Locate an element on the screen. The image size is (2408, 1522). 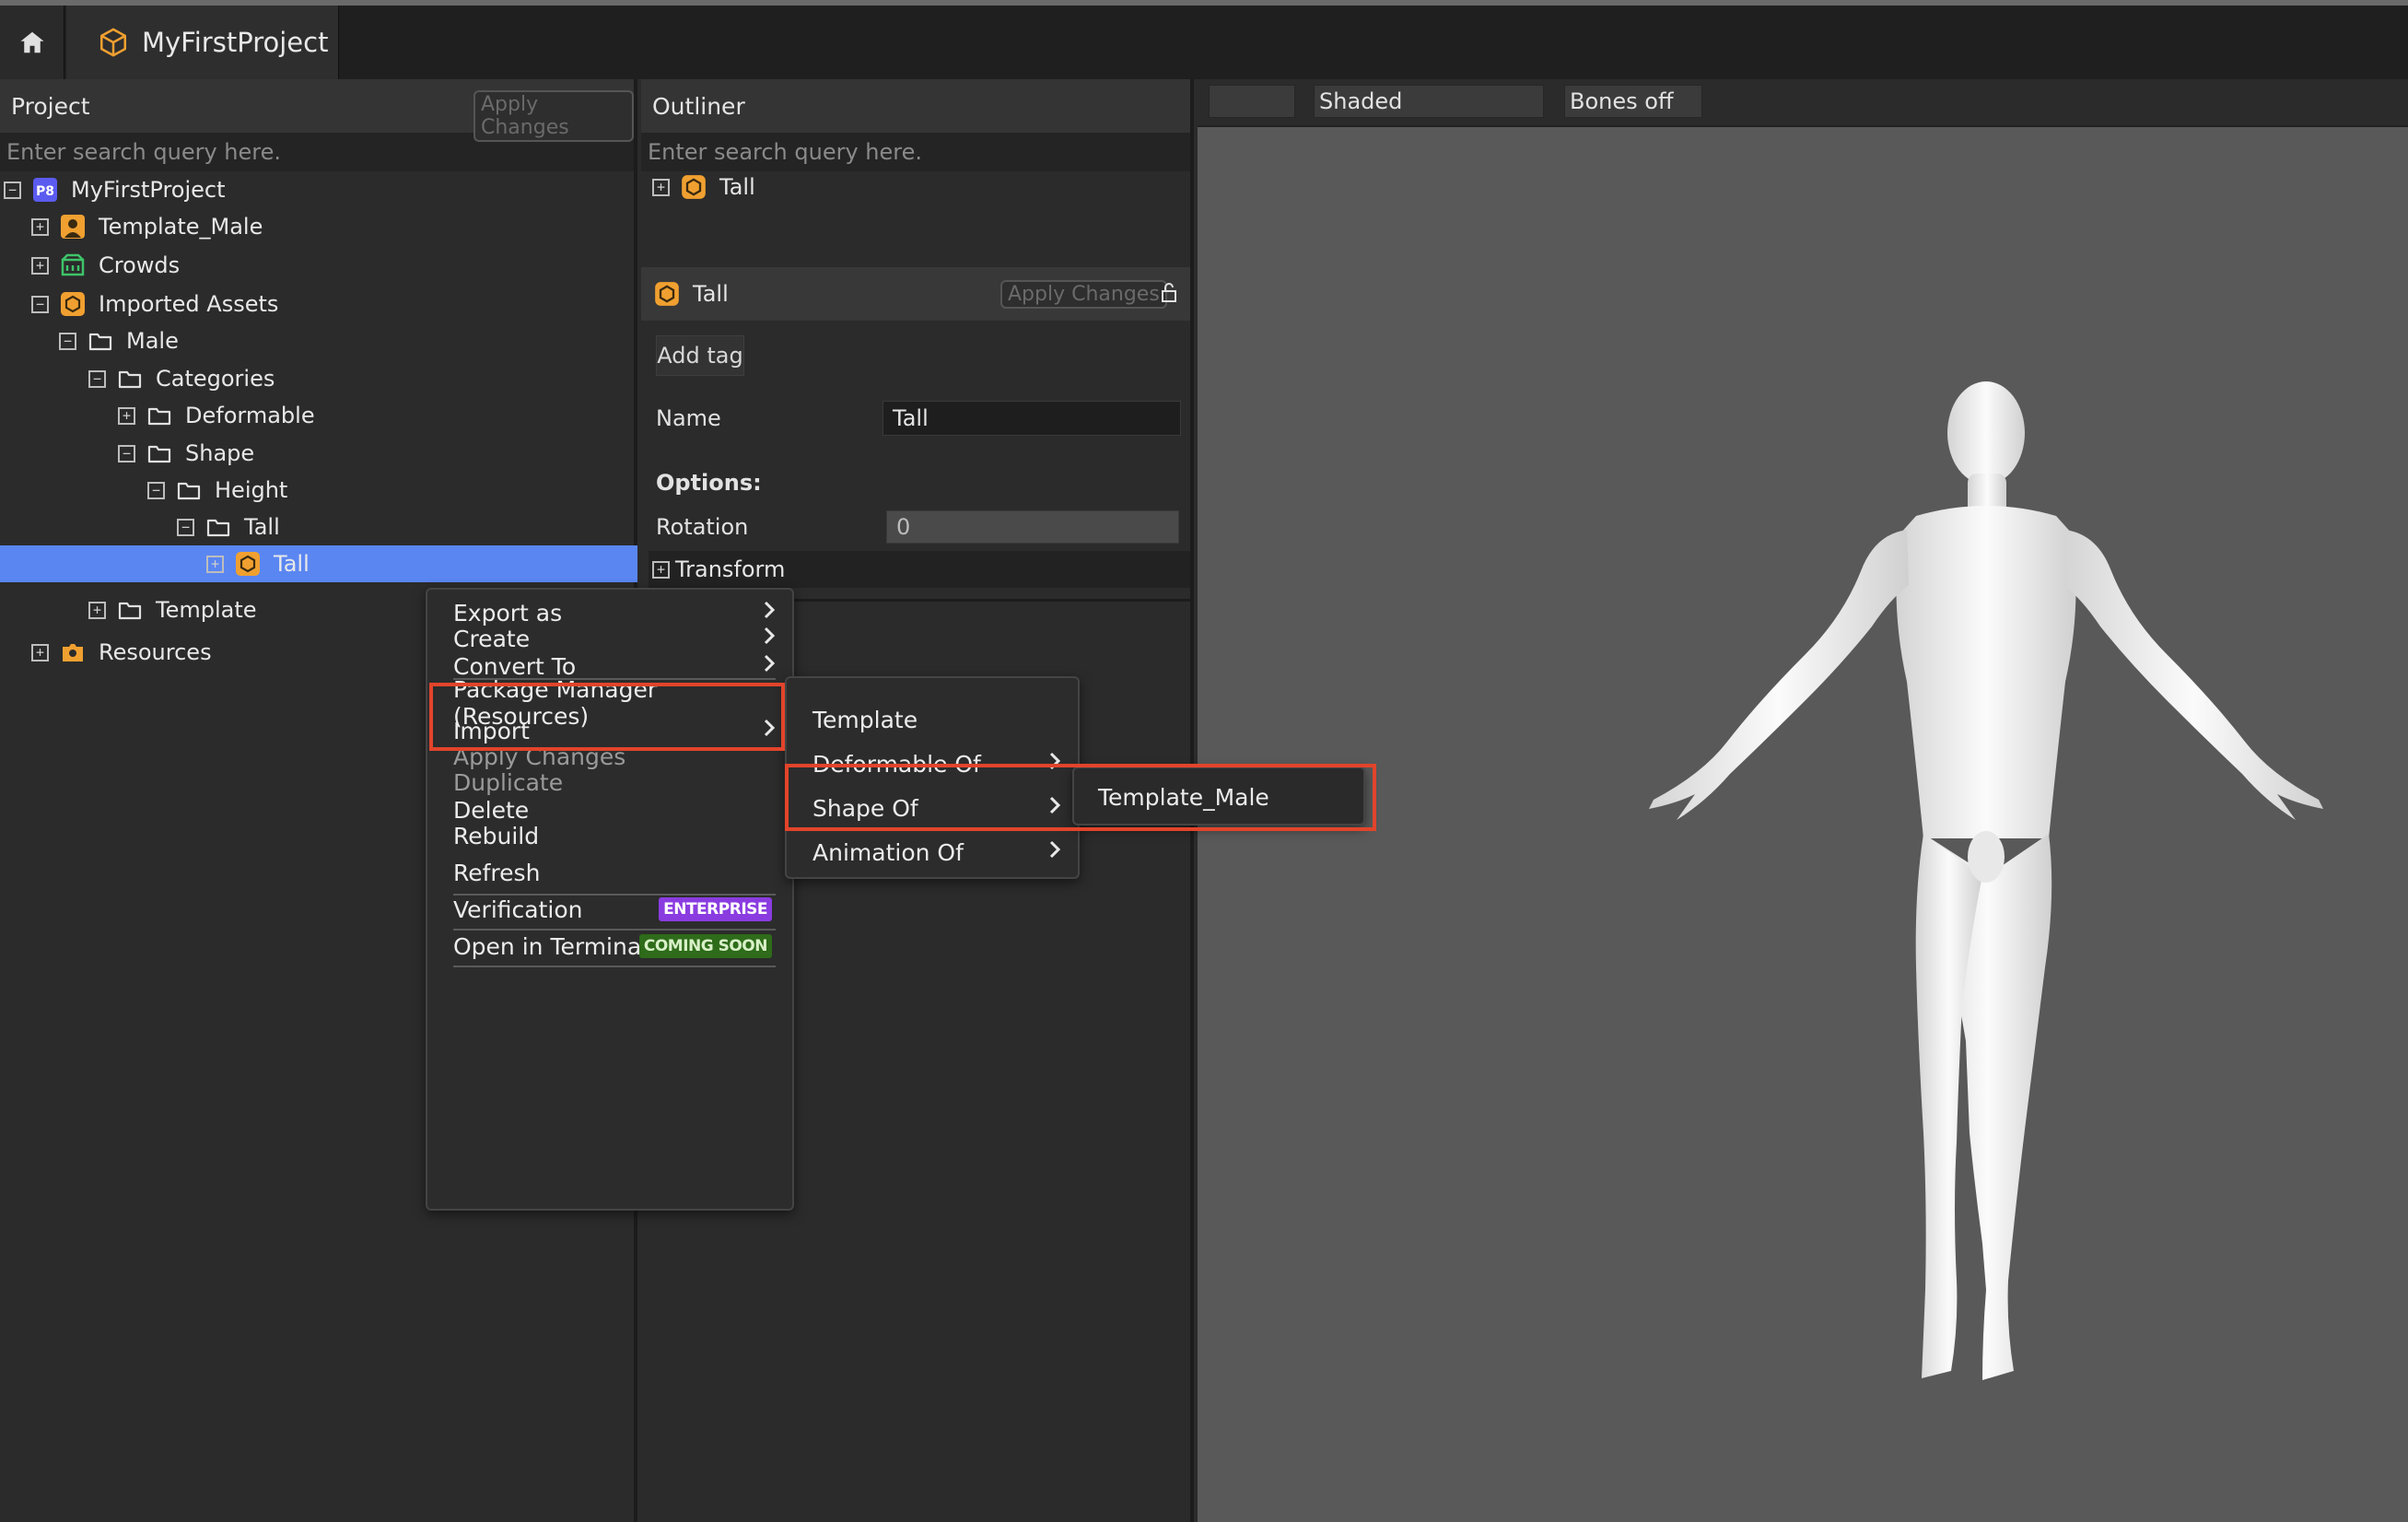
tree-item-label: Tall is located at coordinates (262, 527).